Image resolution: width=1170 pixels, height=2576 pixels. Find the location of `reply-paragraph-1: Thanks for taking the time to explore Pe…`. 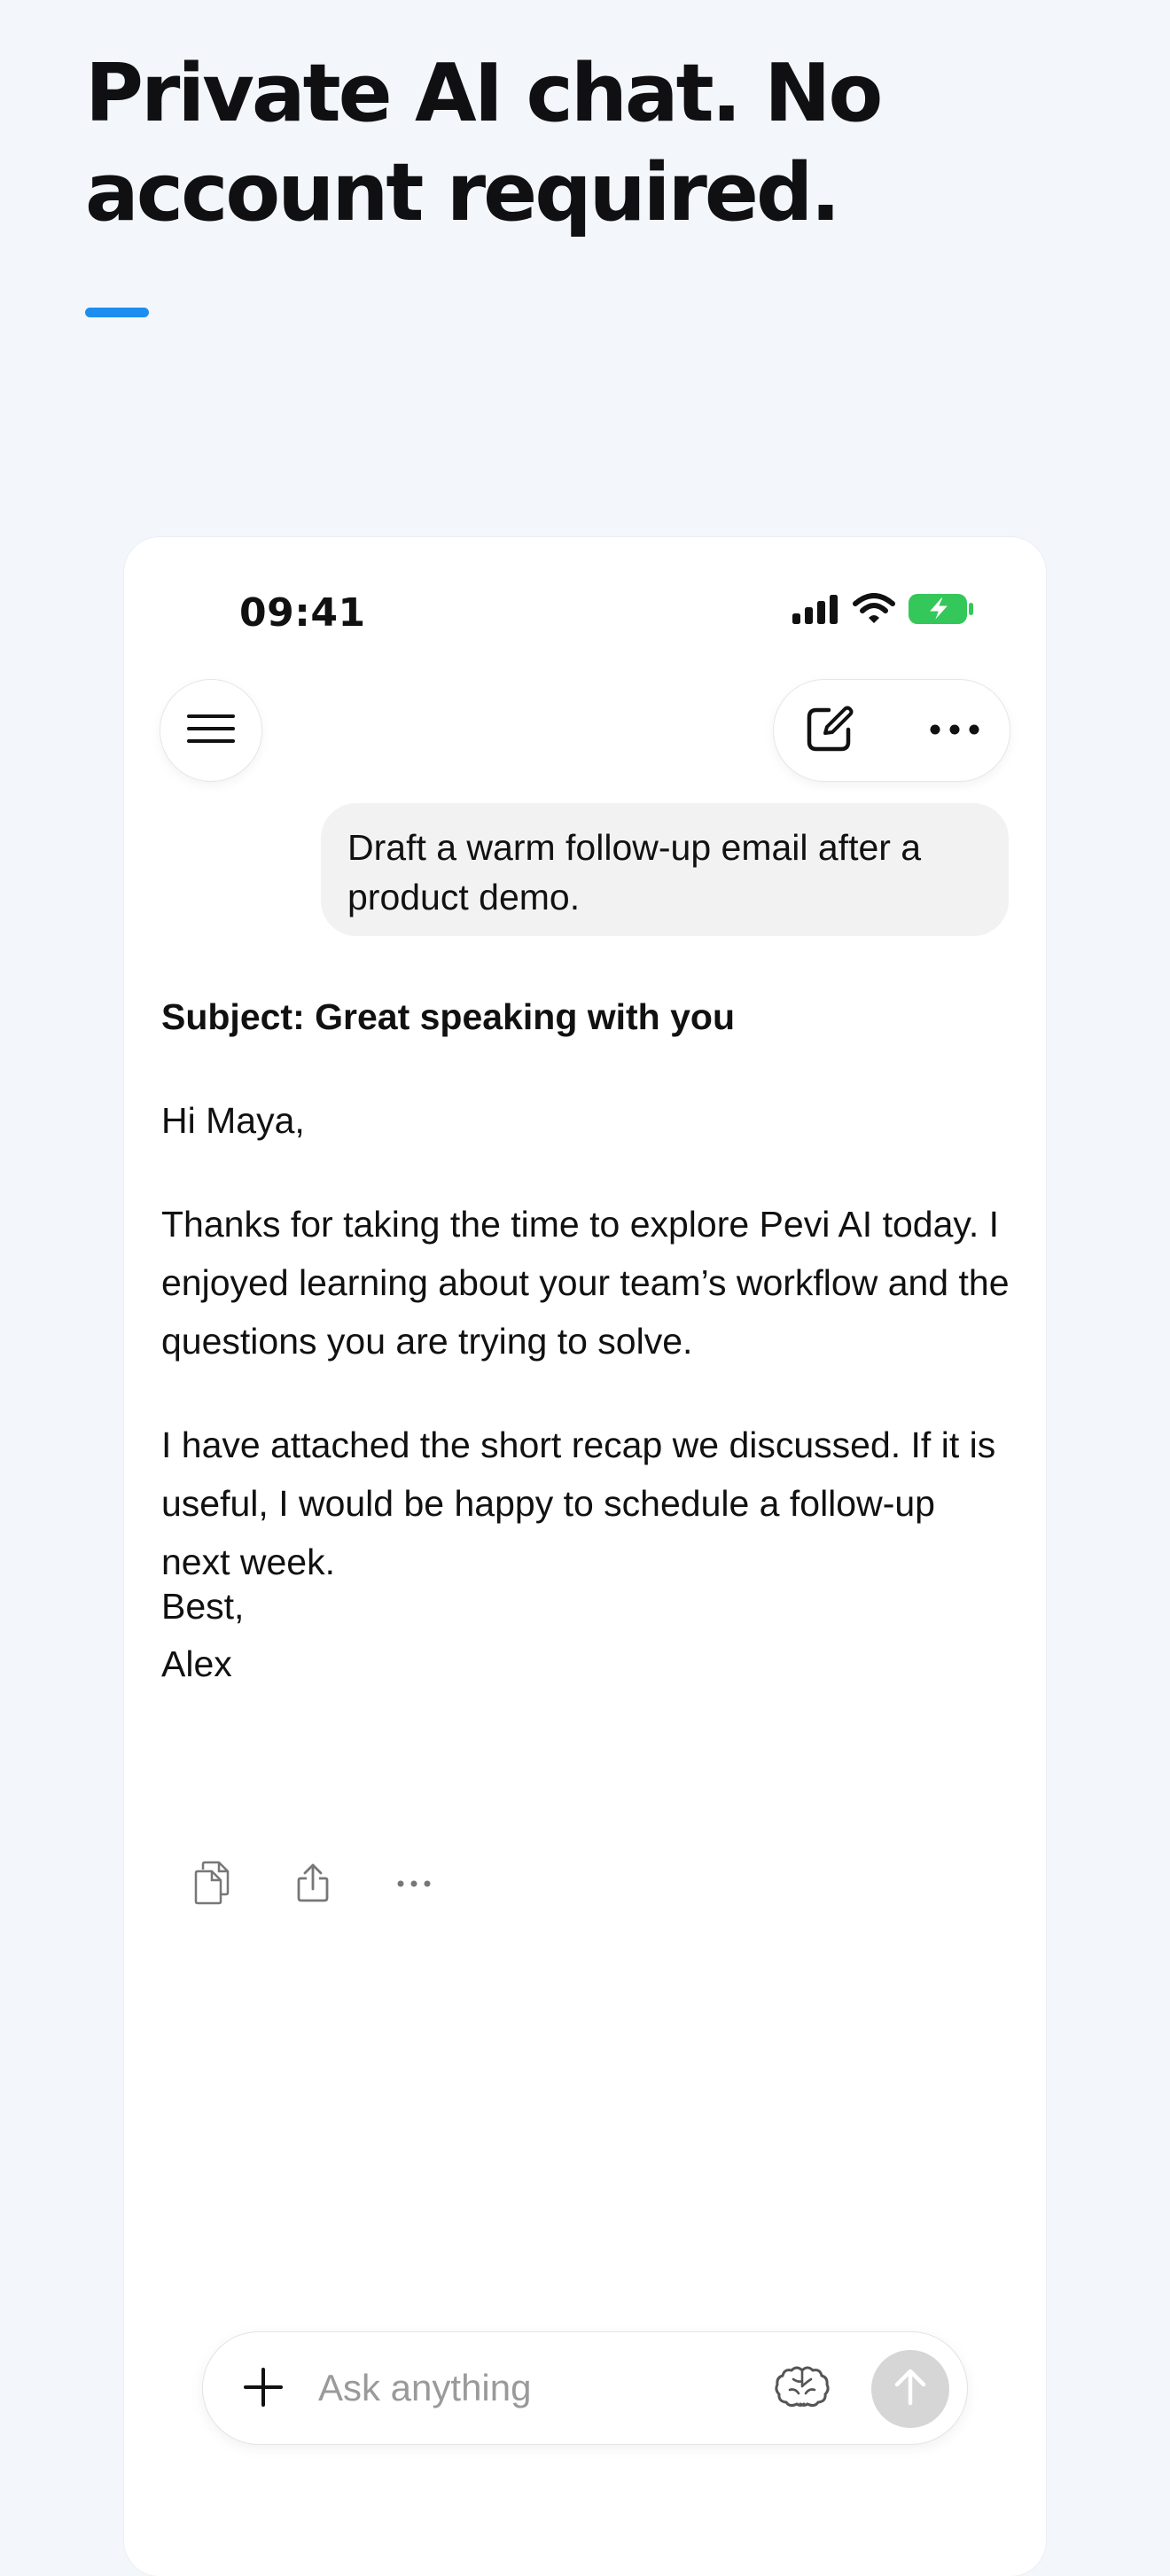

reply-paragraph-1: Thanks for taking the time to explore Pe… is located at coordinates (585, 1283).